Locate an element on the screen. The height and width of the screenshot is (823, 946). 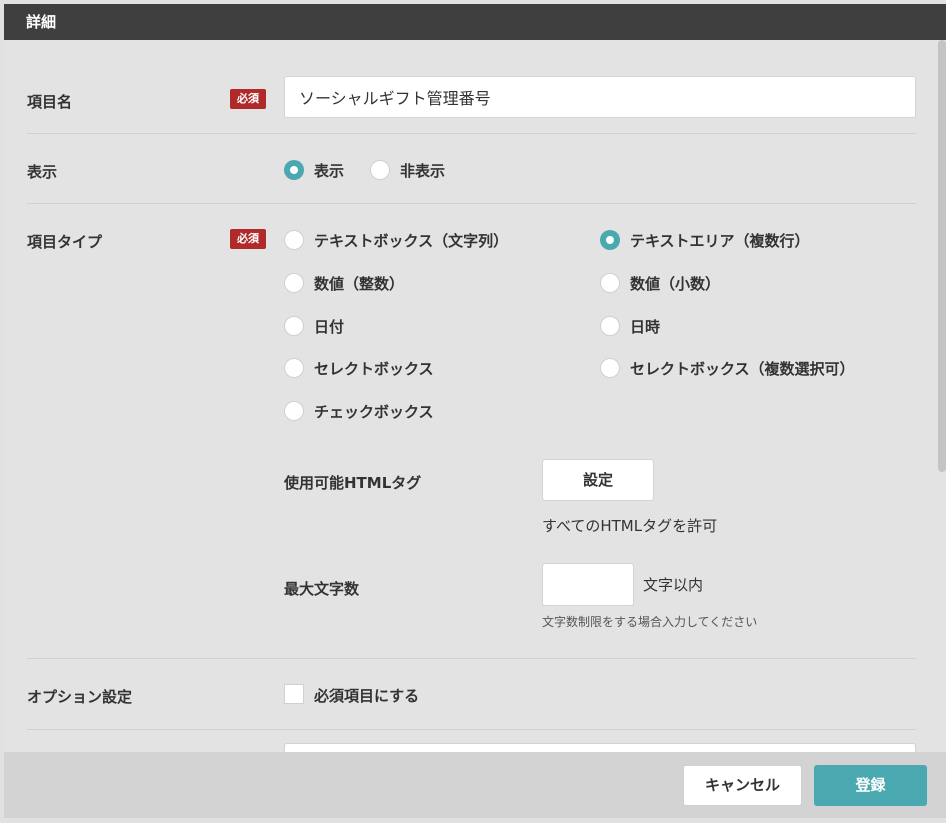
item-name-input is located at coordinates (600, 97).